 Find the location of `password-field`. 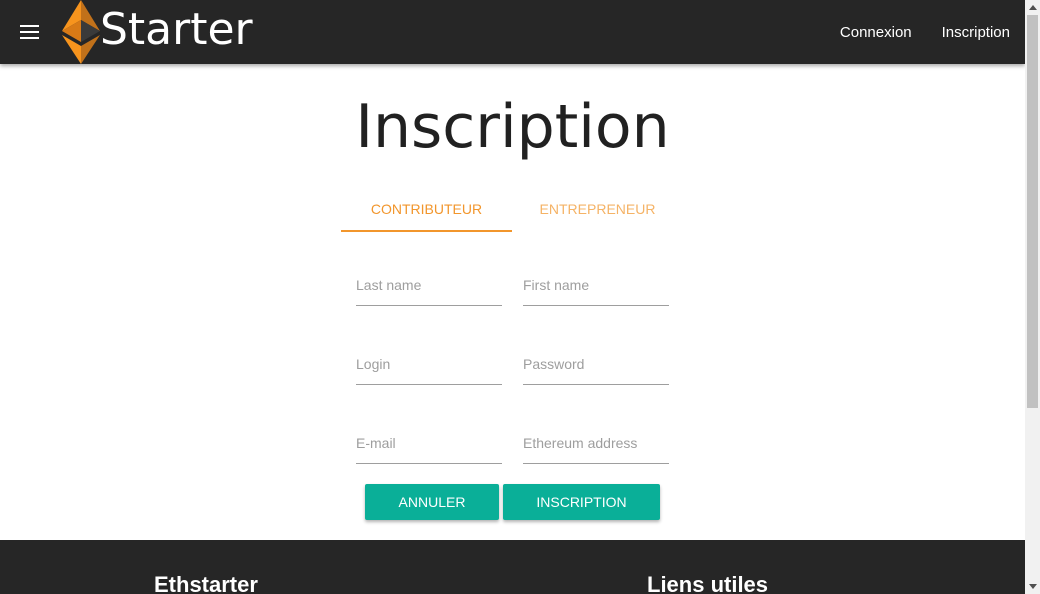

password-field is located at coordinates (596, 365).